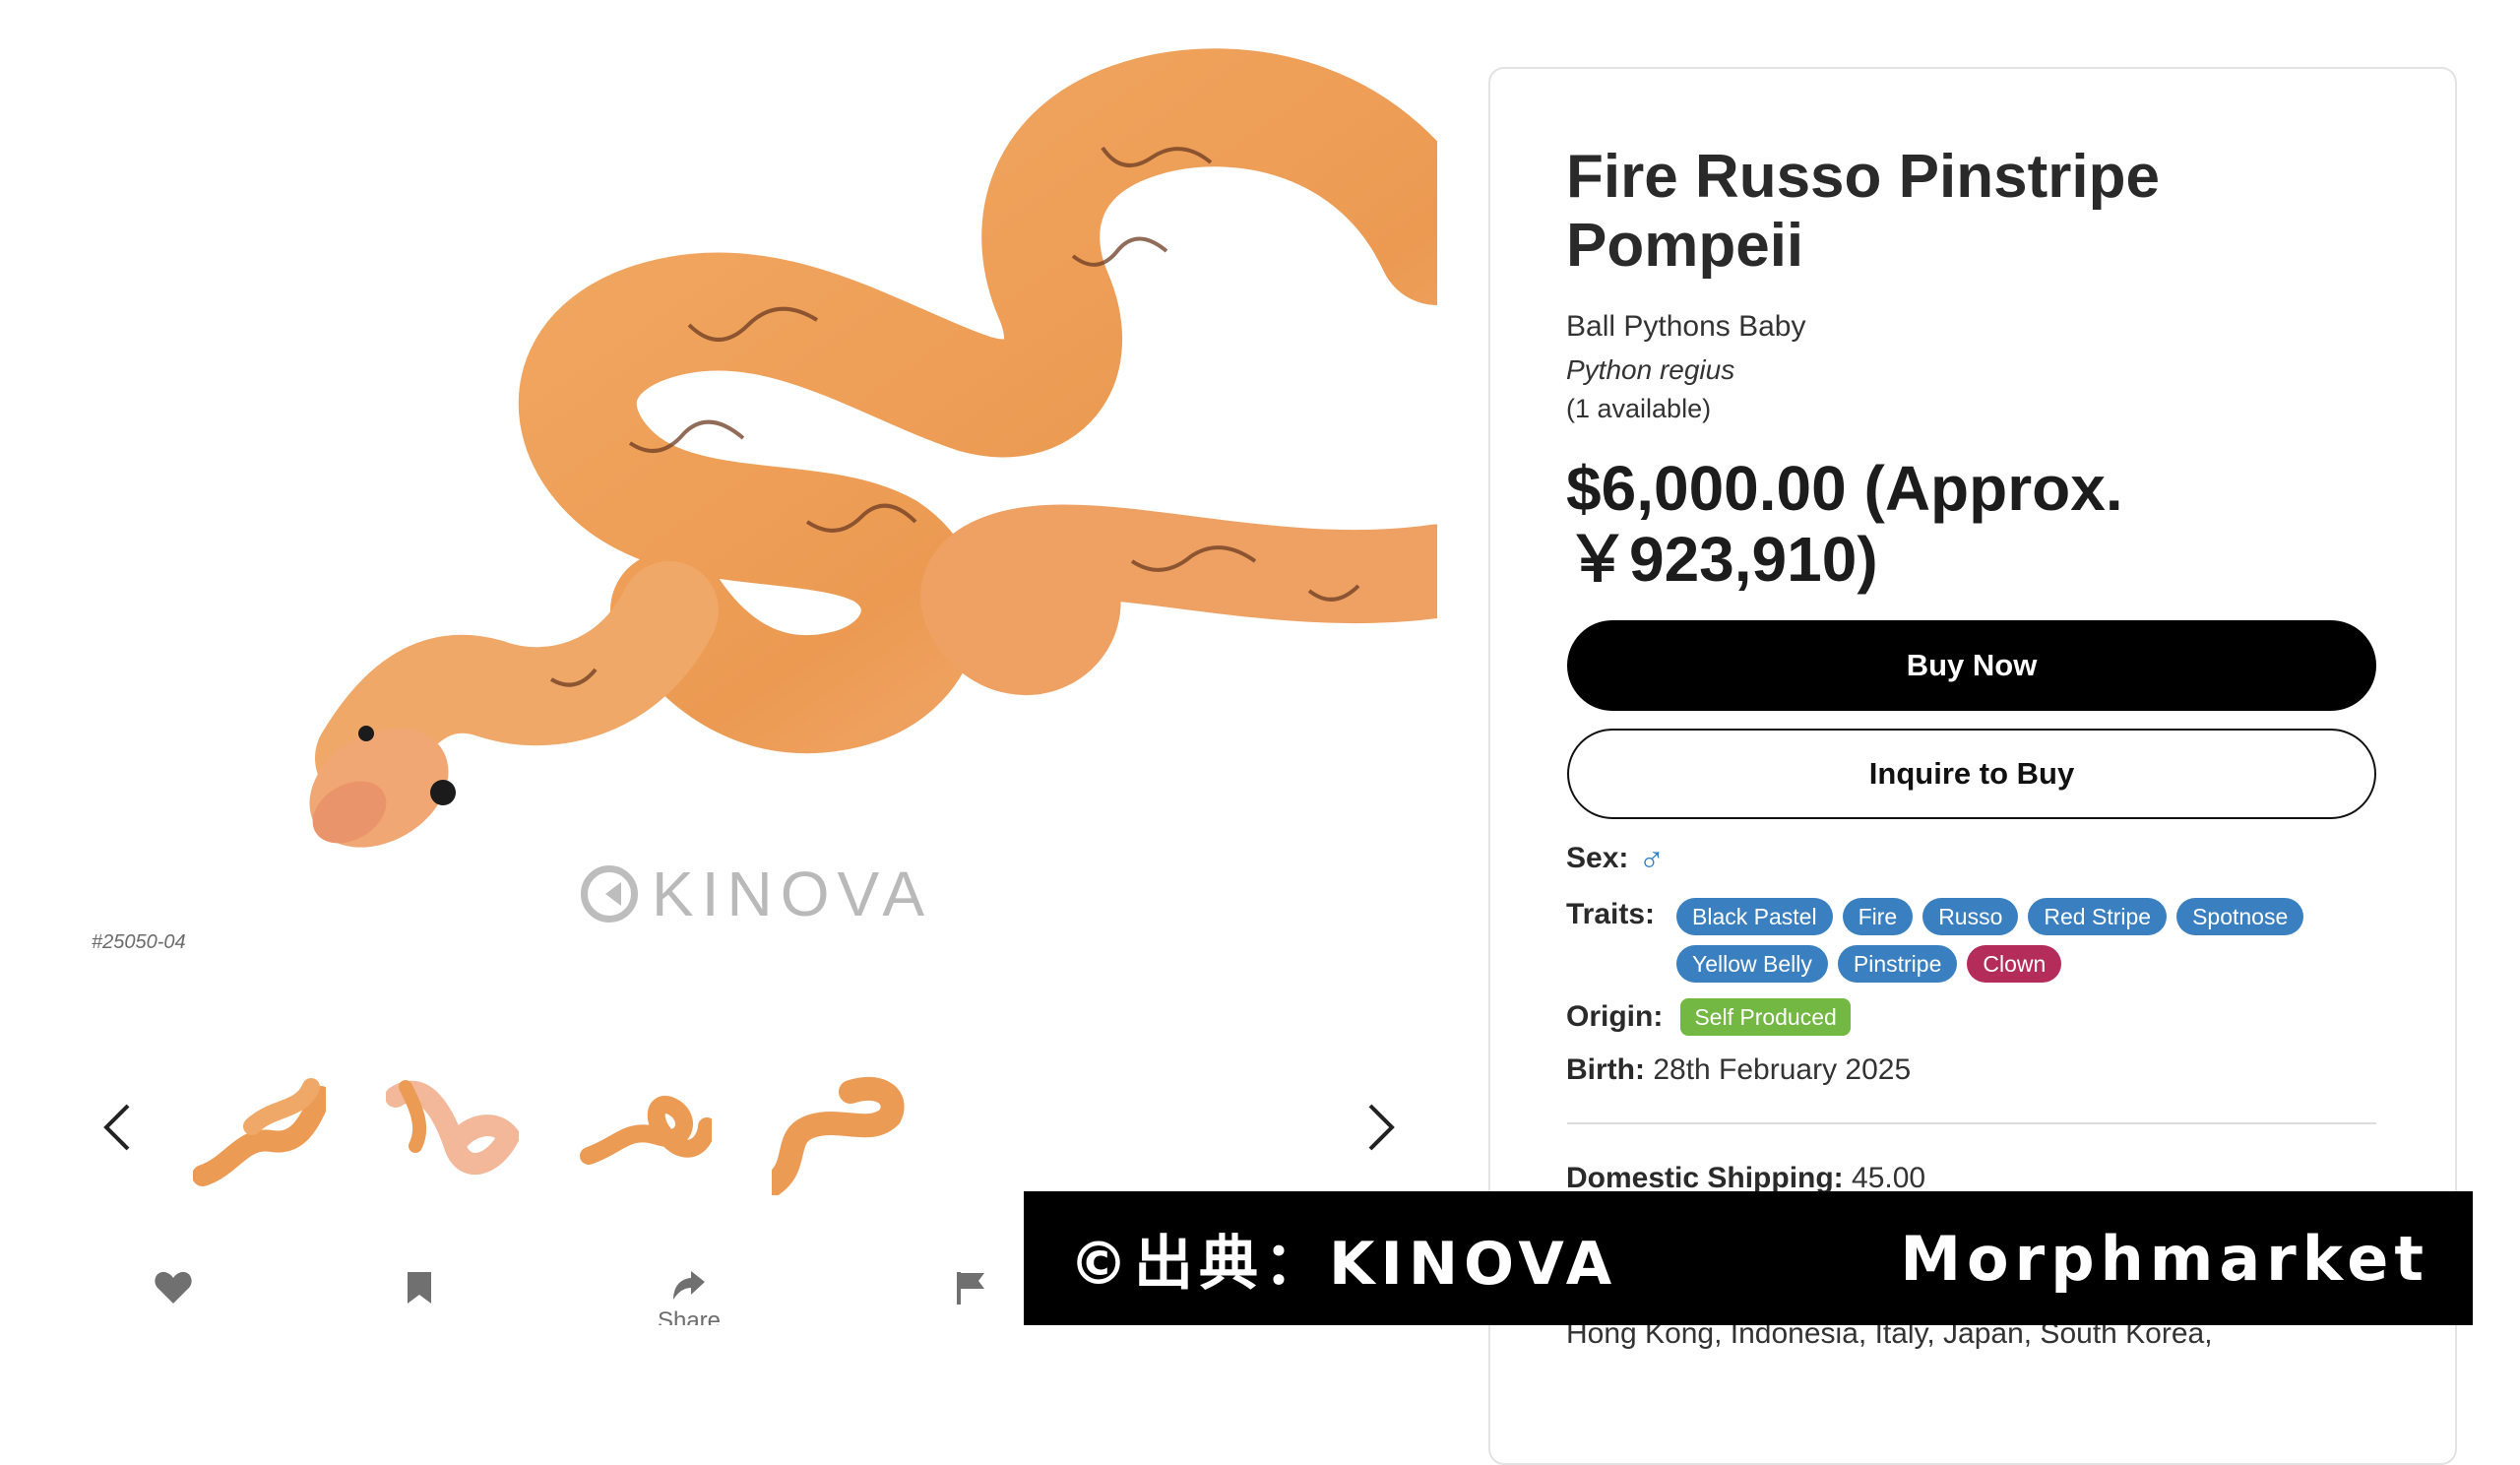 The image size is (2520, 1465). Describe the element at coordinates (1343, 1264) in the screenshot. I see `credit-text: ©出典：KINOVA` at that location.